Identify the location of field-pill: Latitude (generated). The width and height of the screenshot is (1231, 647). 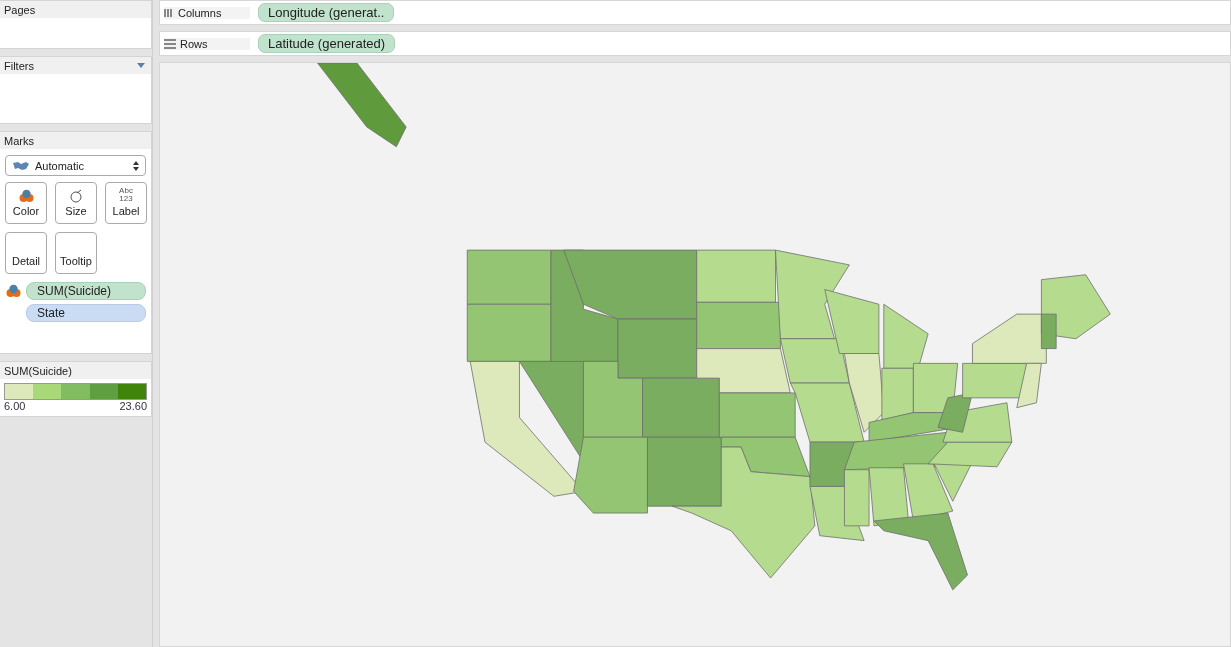
(327, 43).